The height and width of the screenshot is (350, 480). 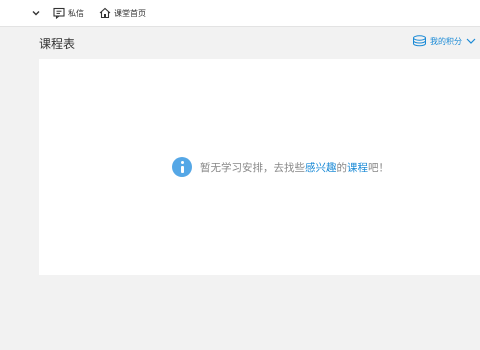 What do you see at coordinates (342, 167) in the screenshot?
I see `empty-middle: 的` at bounding box center [342, 167].